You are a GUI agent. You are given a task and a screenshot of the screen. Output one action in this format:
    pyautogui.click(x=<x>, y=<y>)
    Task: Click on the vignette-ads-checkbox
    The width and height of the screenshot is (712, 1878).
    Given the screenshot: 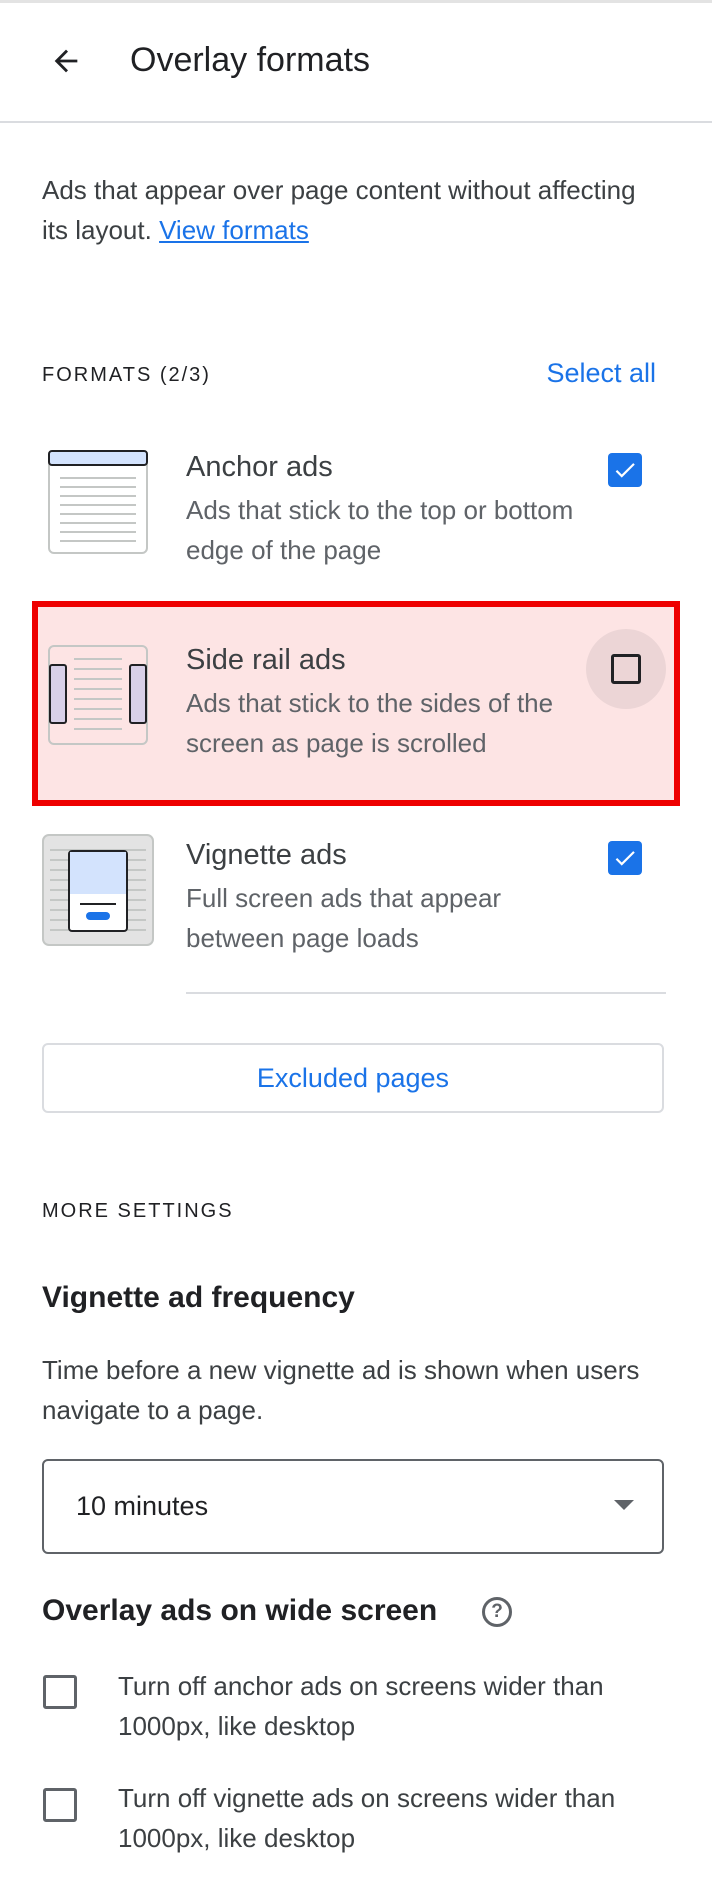 What is the action you would take?
    pyautogui.click(x=625, y=858)
    